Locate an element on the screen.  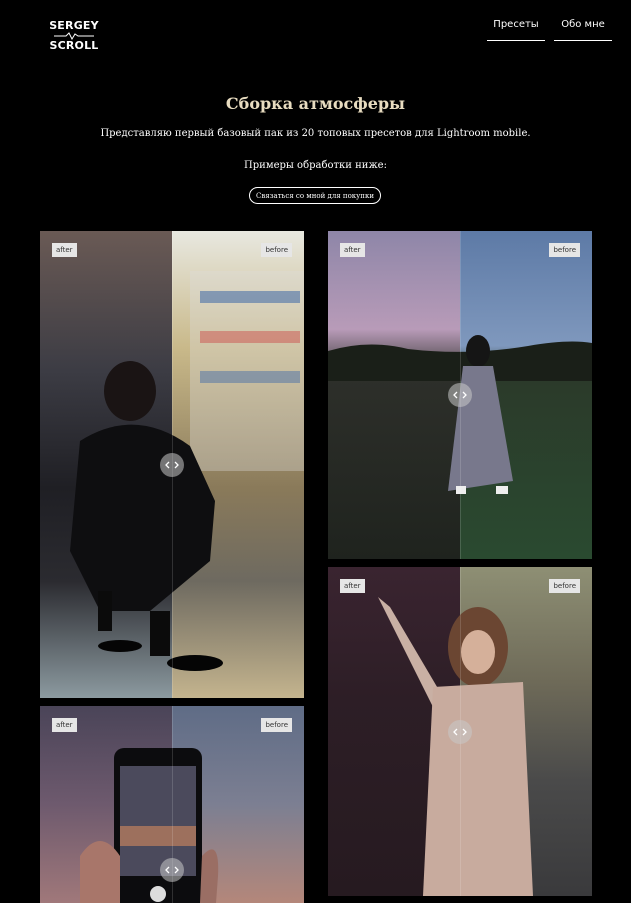
examples-caption: Примеры обработки ниже: is located at coordinates (315, 165).